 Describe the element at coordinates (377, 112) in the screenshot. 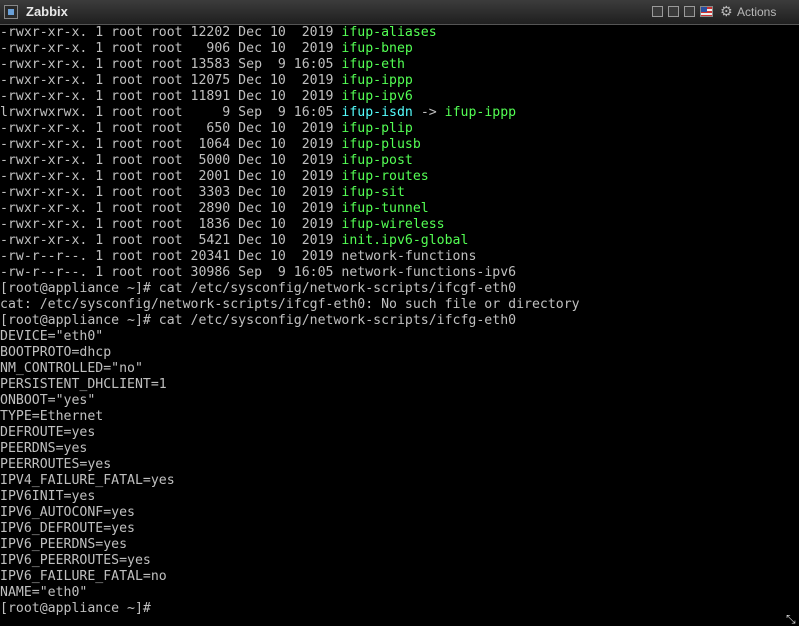

I see `file-name: ifup-isdn` at that location.